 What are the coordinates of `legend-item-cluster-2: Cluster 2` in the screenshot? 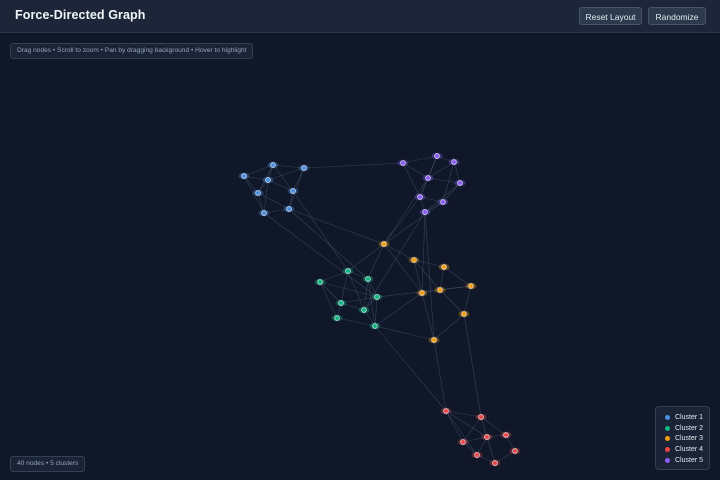 It's located at (687, 428).